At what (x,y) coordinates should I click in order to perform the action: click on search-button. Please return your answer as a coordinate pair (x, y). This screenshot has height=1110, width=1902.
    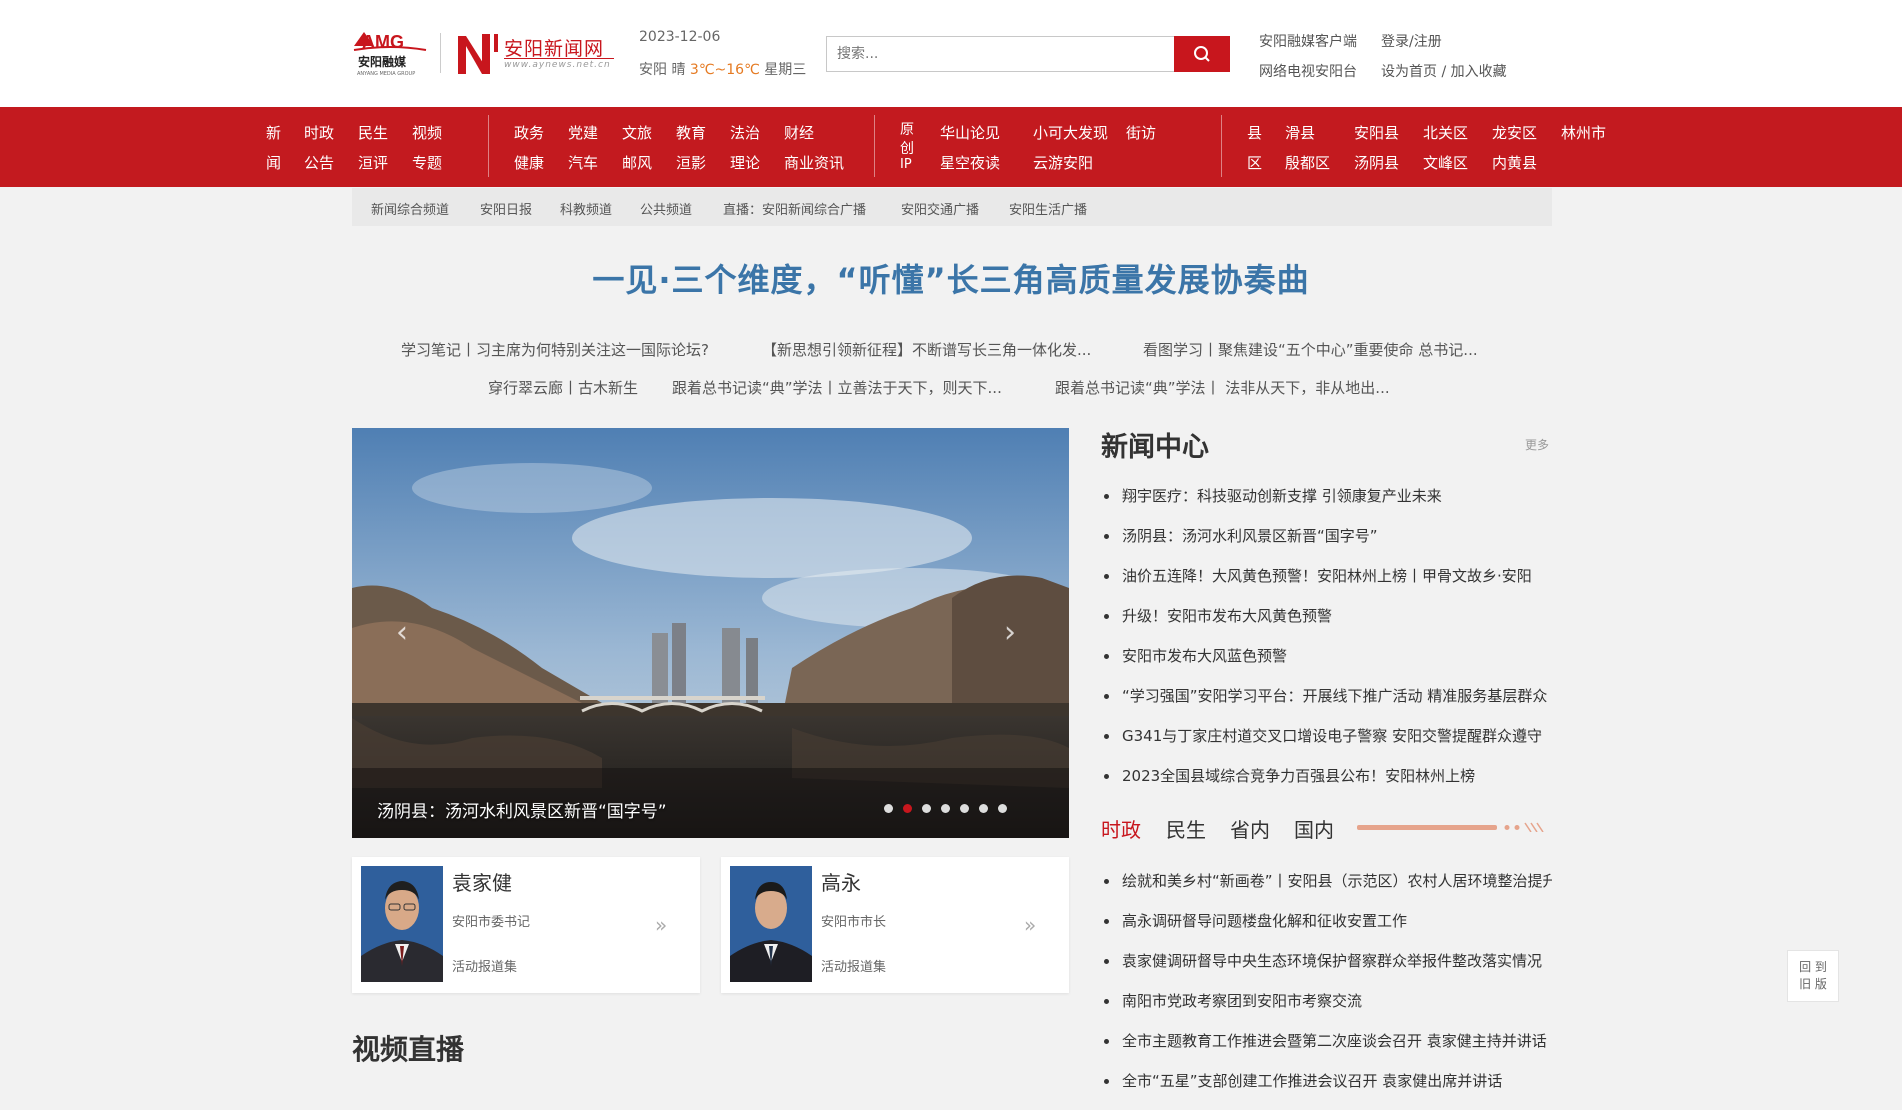
    Looking at the image, I should click on (1202, 54).